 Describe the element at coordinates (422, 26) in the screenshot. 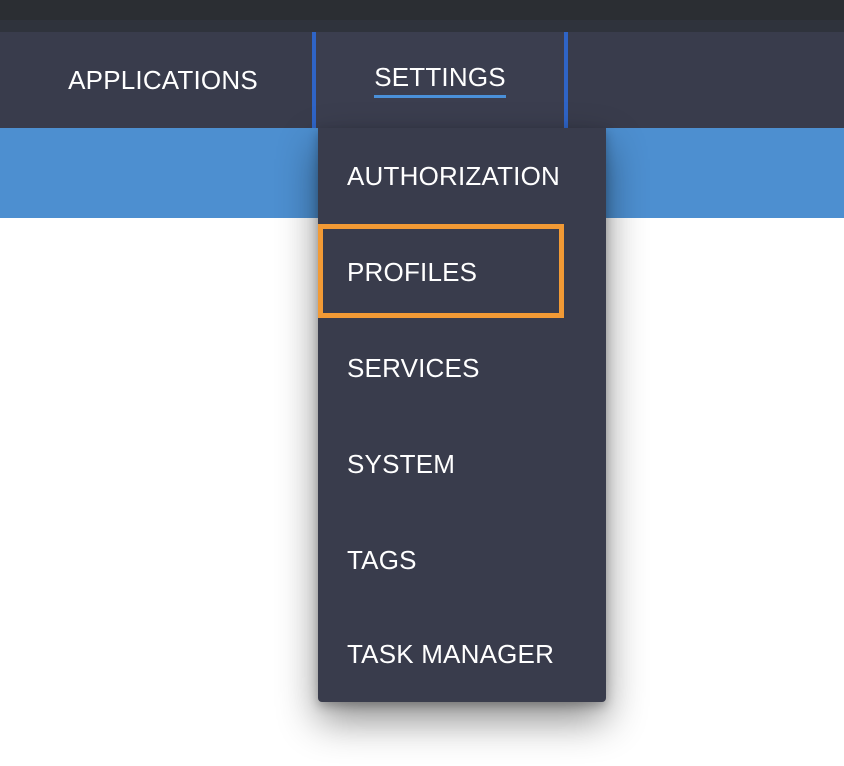

I see `header-top-border` at that location.